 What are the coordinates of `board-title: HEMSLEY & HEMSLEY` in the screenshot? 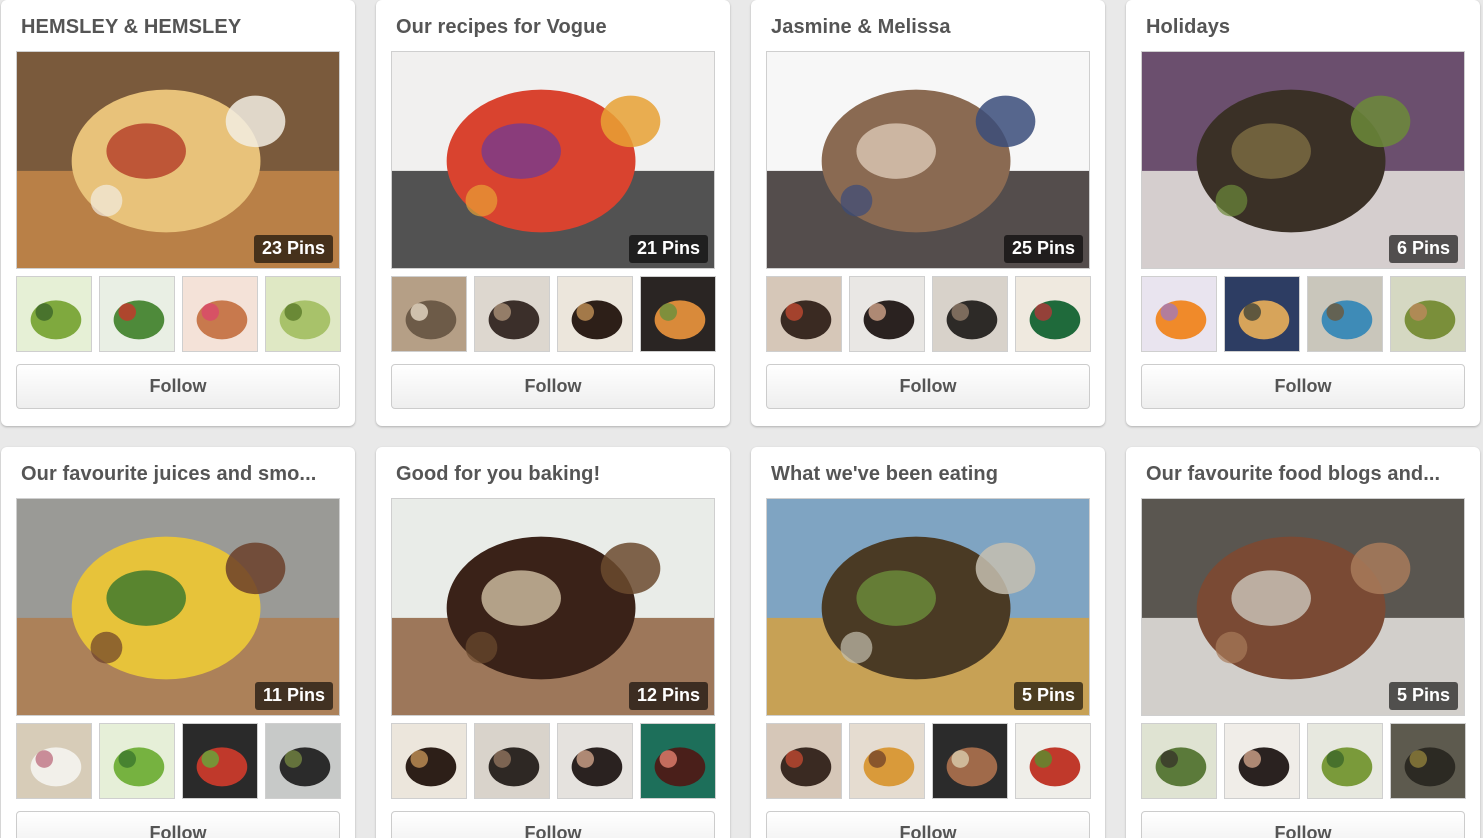 It's located at (179, 27).